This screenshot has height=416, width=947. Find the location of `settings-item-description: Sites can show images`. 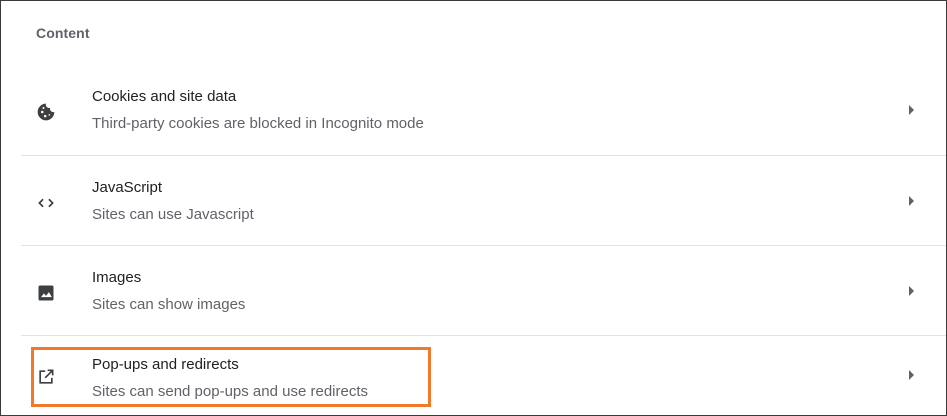

settings-item-description: Sites can show images is located at coordinates (169, 304).